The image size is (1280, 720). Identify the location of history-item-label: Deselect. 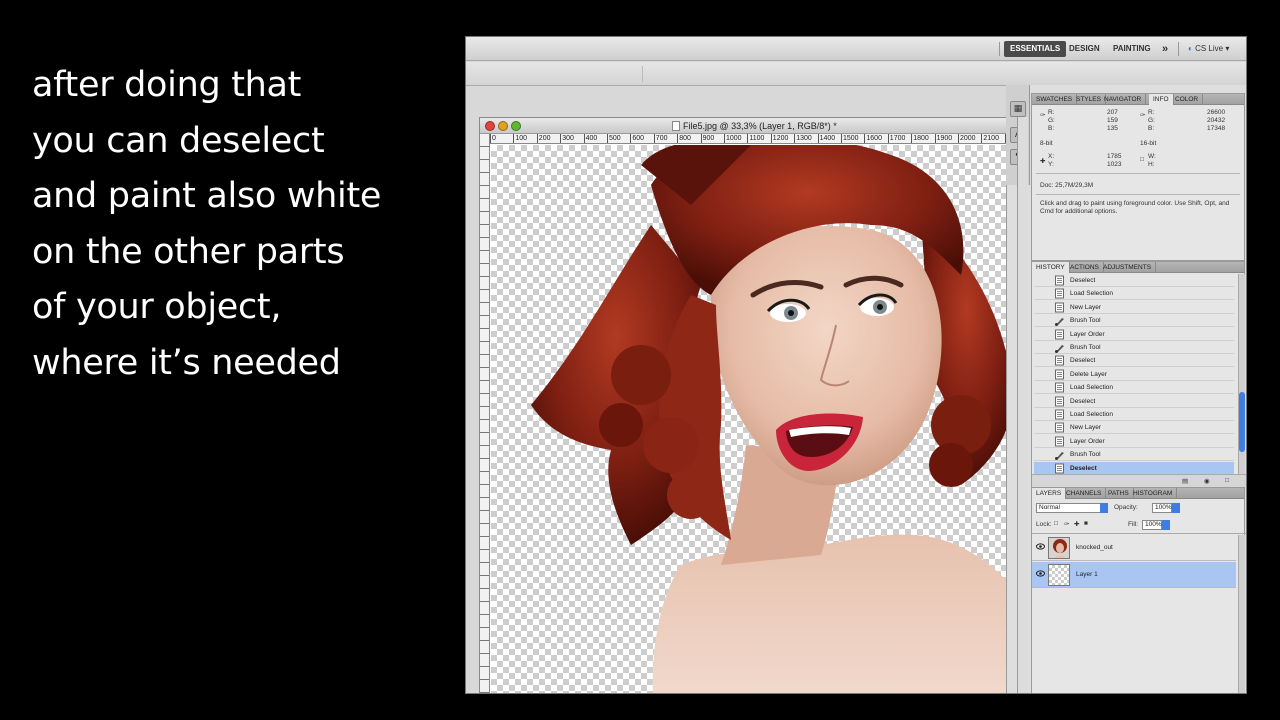
(1083, 401).